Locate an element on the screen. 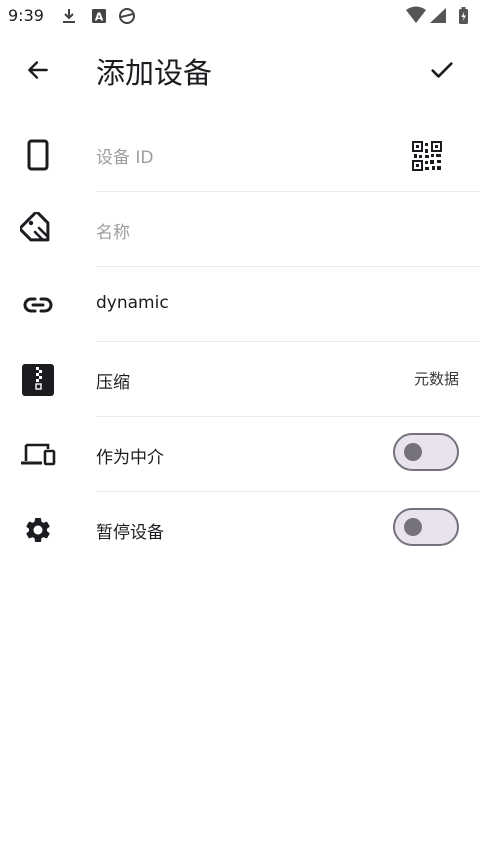 The height and width of the screenshot is (853, 480). address-input: dynamic is located at coordinates (132, 303).